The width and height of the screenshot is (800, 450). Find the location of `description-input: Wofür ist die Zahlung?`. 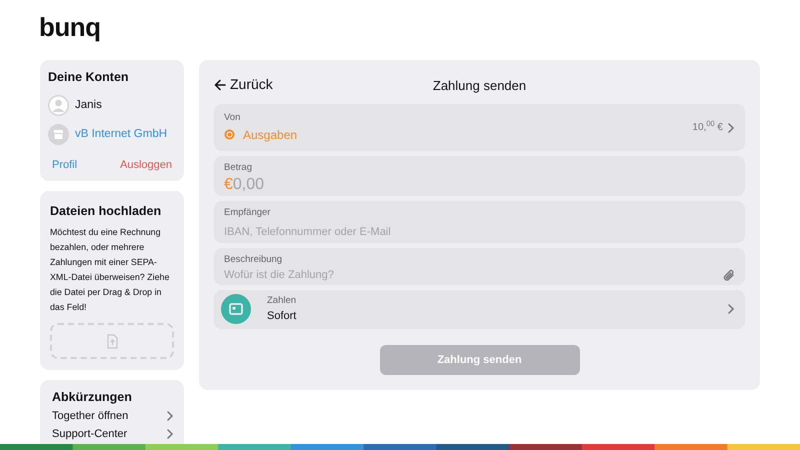

description-input: Wofür ist die Zahlung? is located at coordinates (473, 275).